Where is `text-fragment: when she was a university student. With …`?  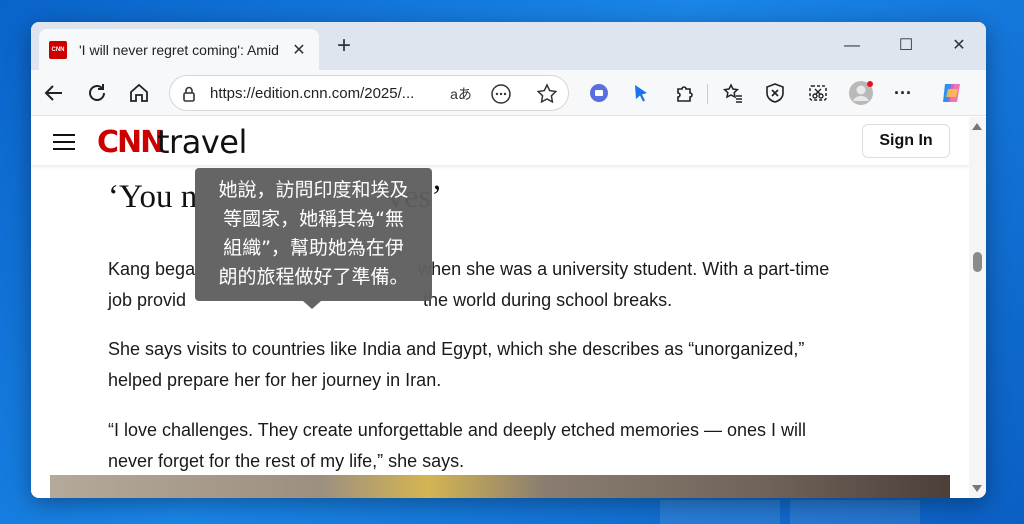
text-fragment: when she was a university student. With … is located at coordinates (624, 269).